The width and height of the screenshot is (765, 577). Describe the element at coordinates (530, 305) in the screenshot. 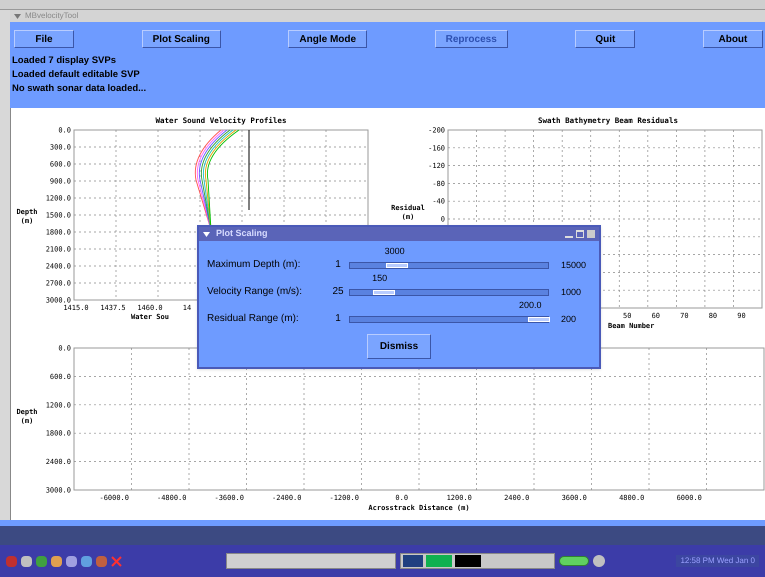

I see `slider-value: 200.0` at that location.